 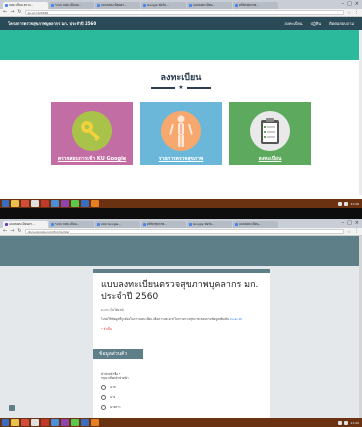 I want to click on card-label: ตรวจสอบการเข้า KU Google, so click(x=92, y=159).